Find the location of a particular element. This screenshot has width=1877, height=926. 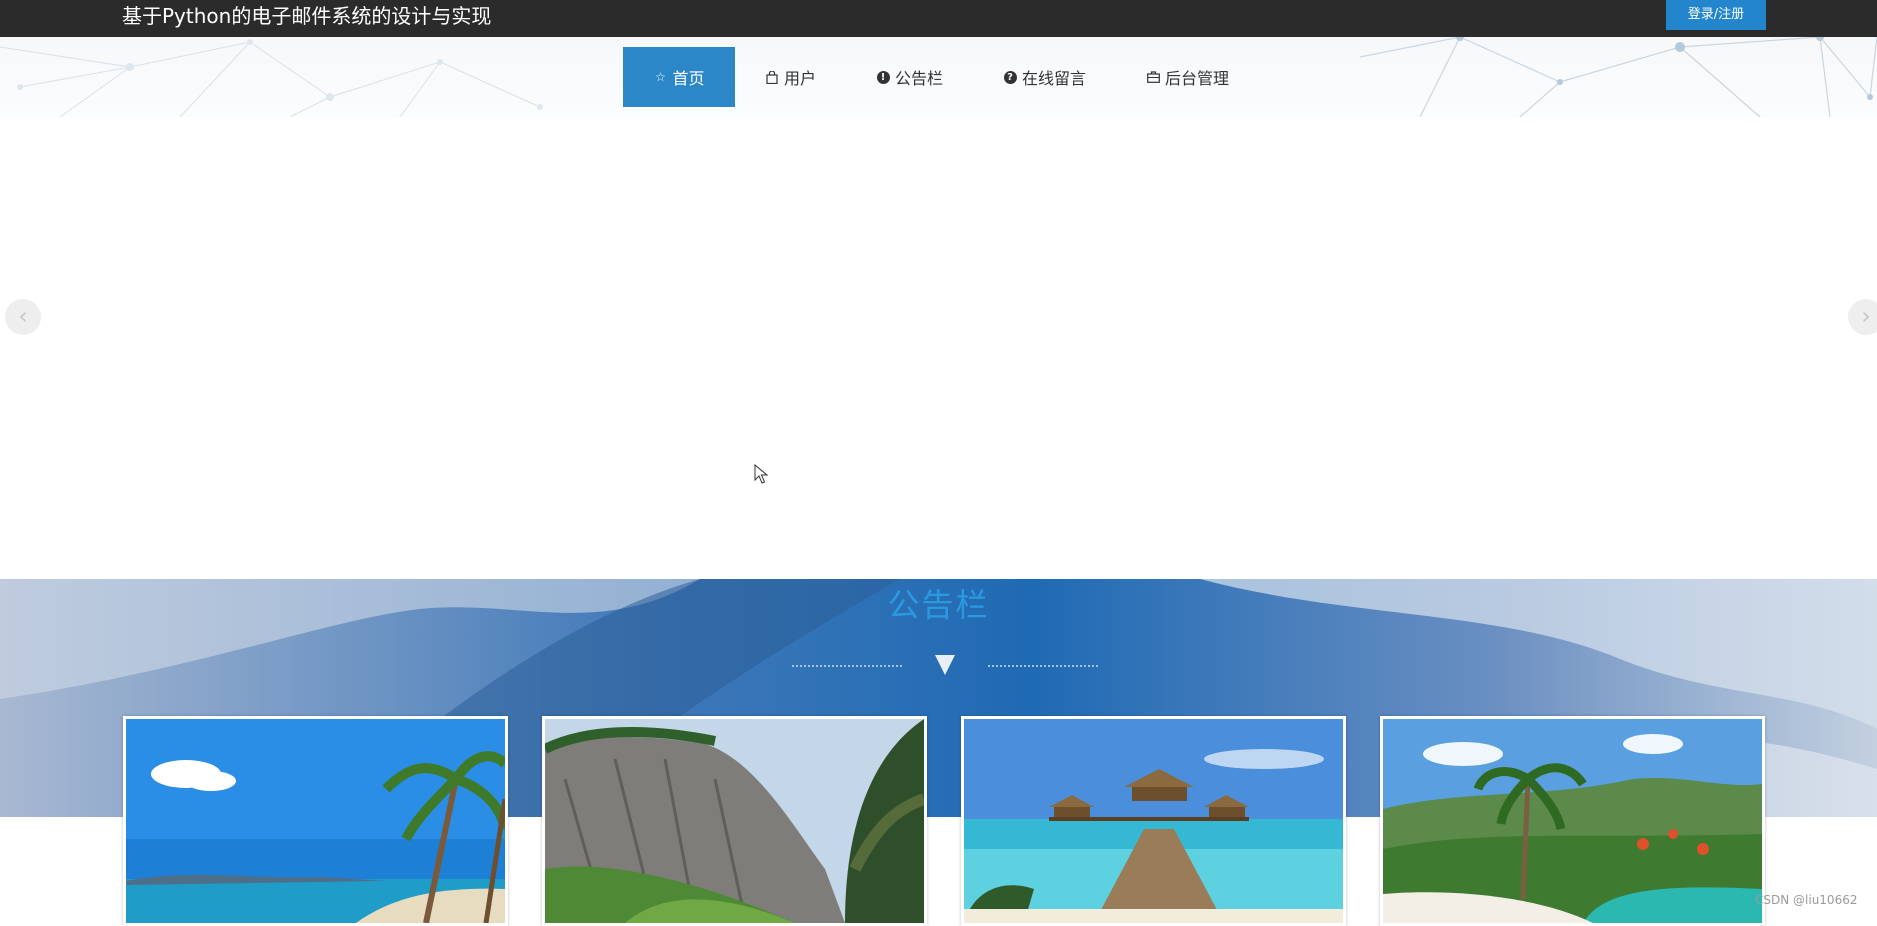

bag-icon is located at coordinates (772, 77).